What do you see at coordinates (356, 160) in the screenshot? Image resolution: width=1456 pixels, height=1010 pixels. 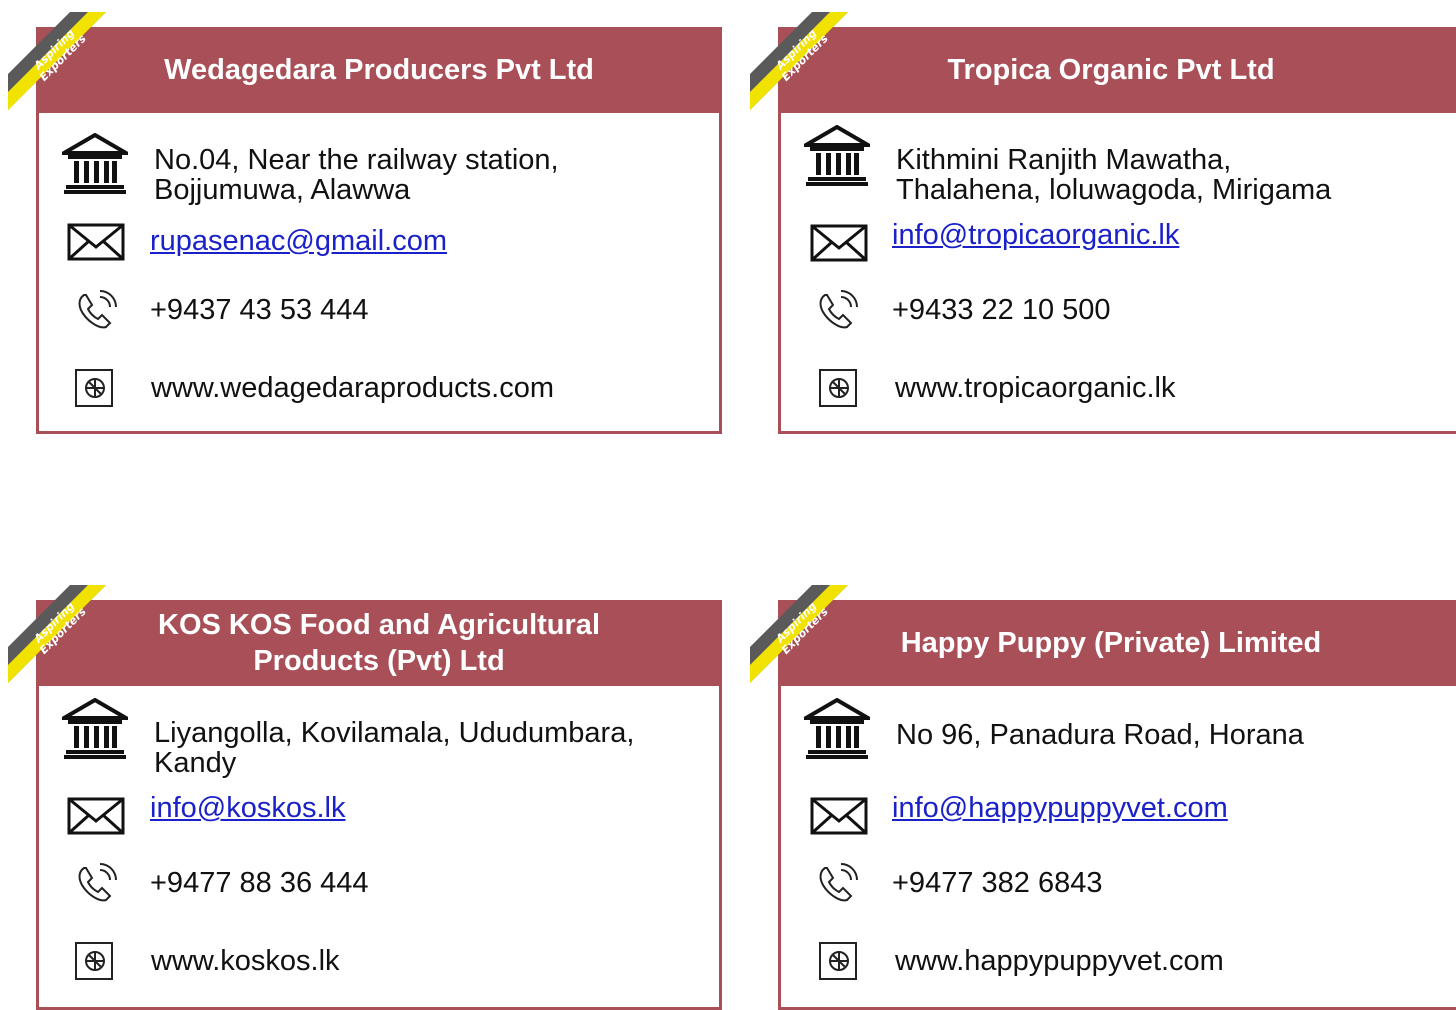 I see `address-line: No.04, Near the railway station,` at bounding box center [356, 160].